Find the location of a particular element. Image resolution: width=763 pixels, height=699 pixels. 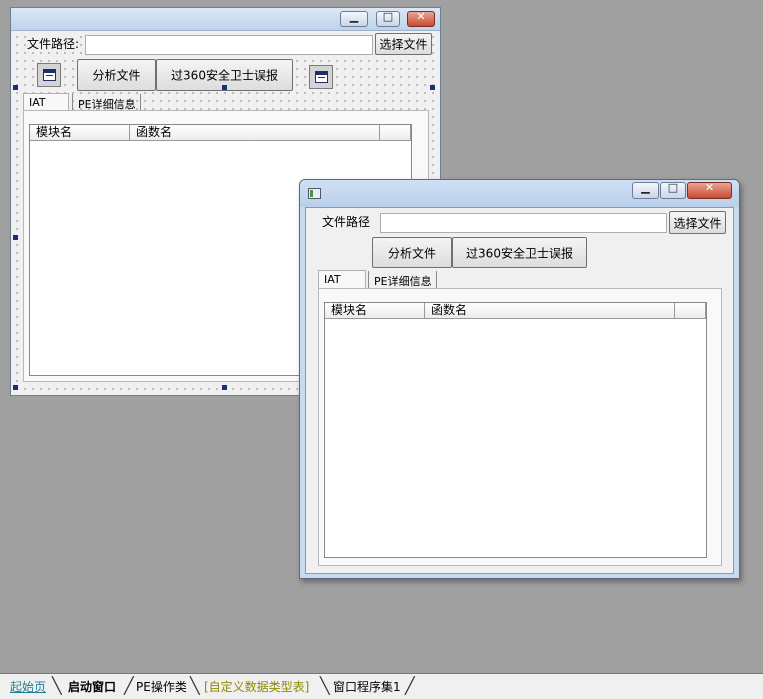

designer-minimize-button: ▁ is located at coordinates (354, 18).